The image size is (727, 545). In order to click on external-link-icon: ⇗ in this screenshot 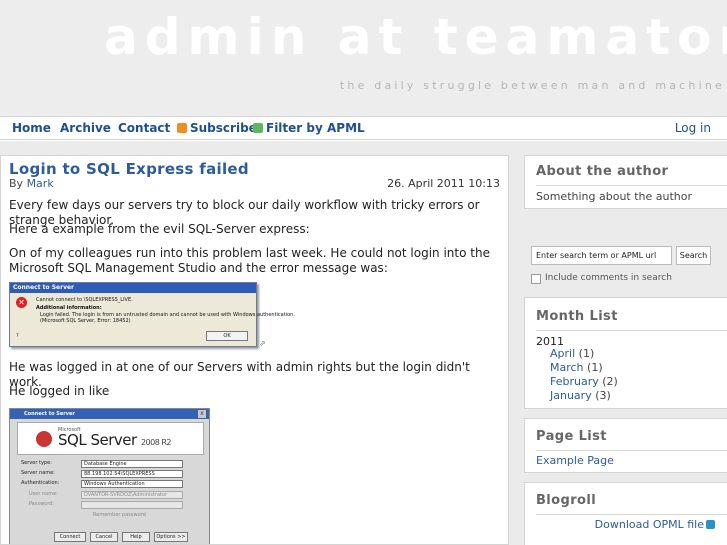, I will do `click(262, 343)`.